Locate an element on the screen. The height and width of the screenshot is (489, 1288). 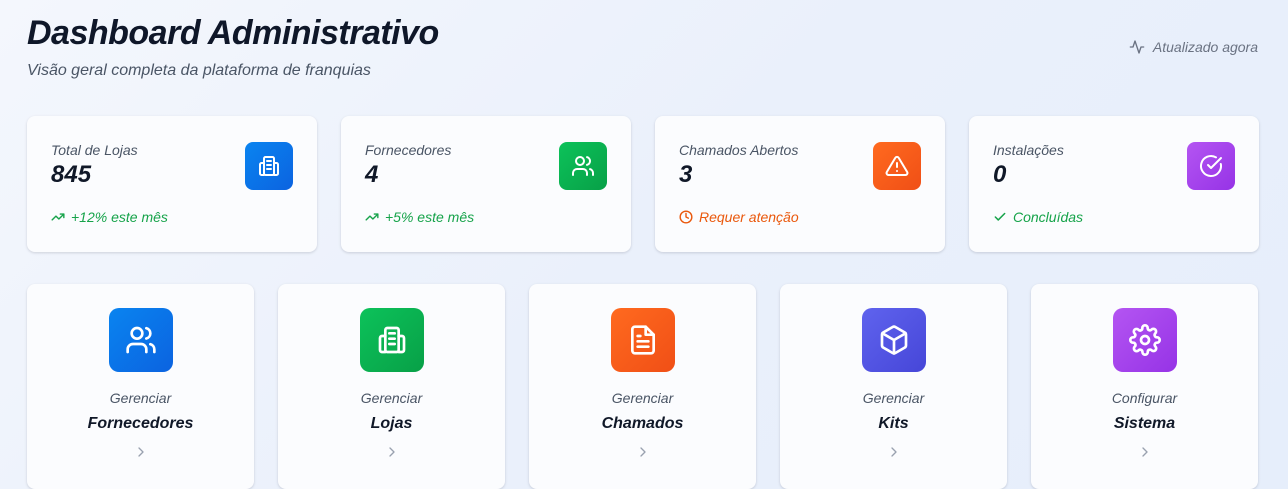
clock-icon is located at coordinates (686, 217).